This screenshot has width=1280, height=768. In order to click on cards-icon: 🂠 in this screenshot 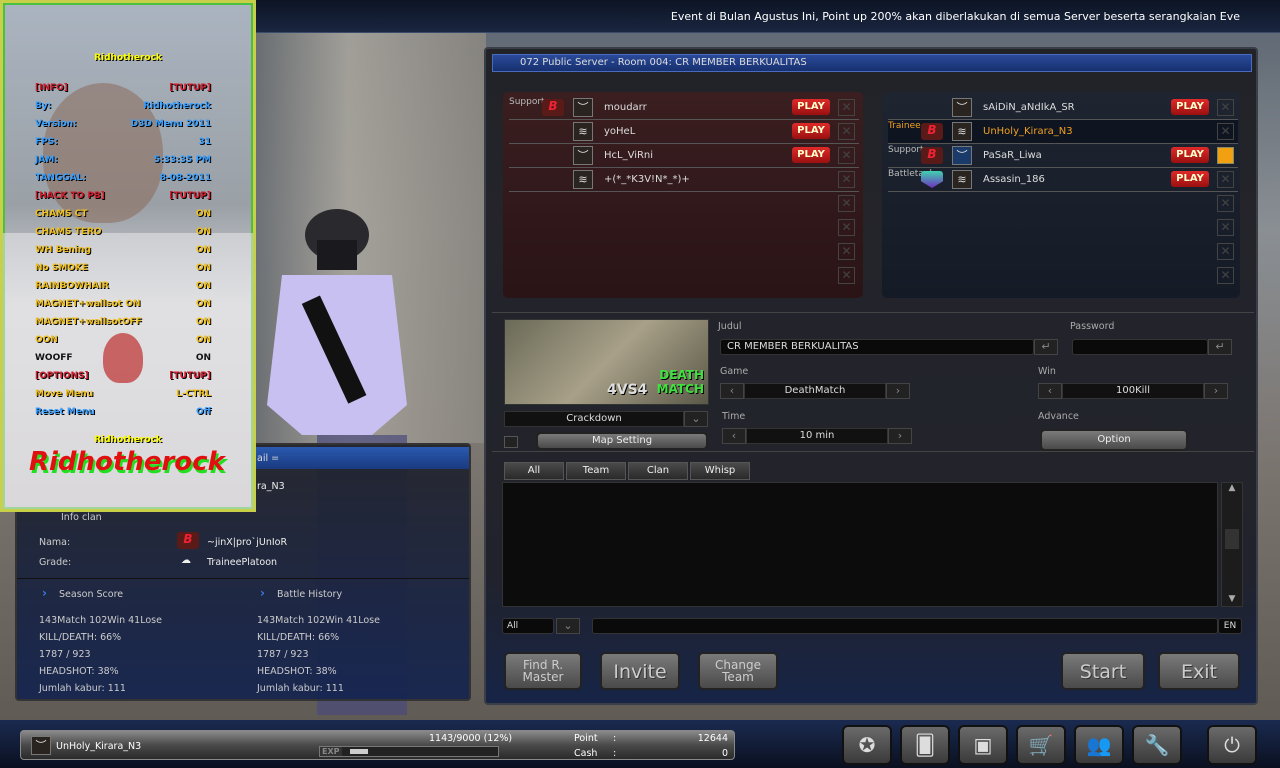, I will do `click(925, 745)`.